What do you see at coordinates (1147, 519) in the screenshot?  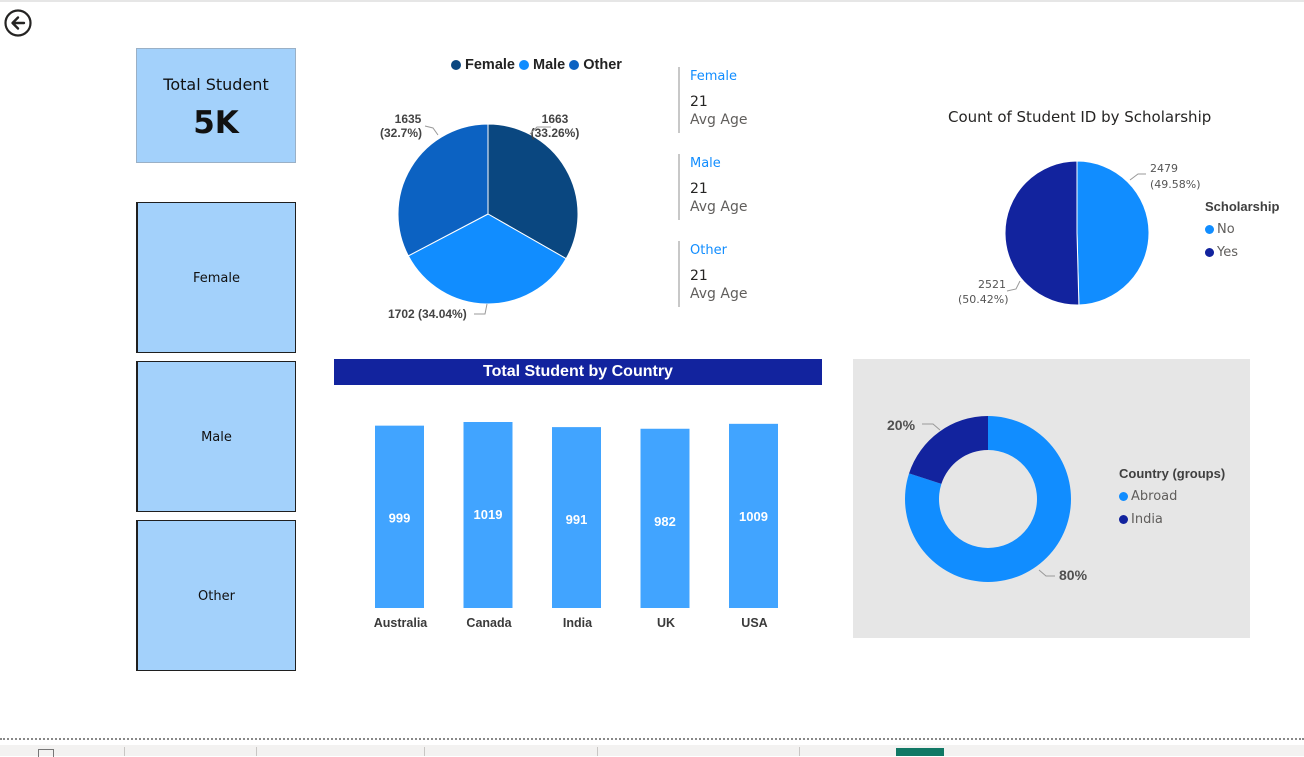 I see `legend-label: India` at bounding box center [1147, 519].